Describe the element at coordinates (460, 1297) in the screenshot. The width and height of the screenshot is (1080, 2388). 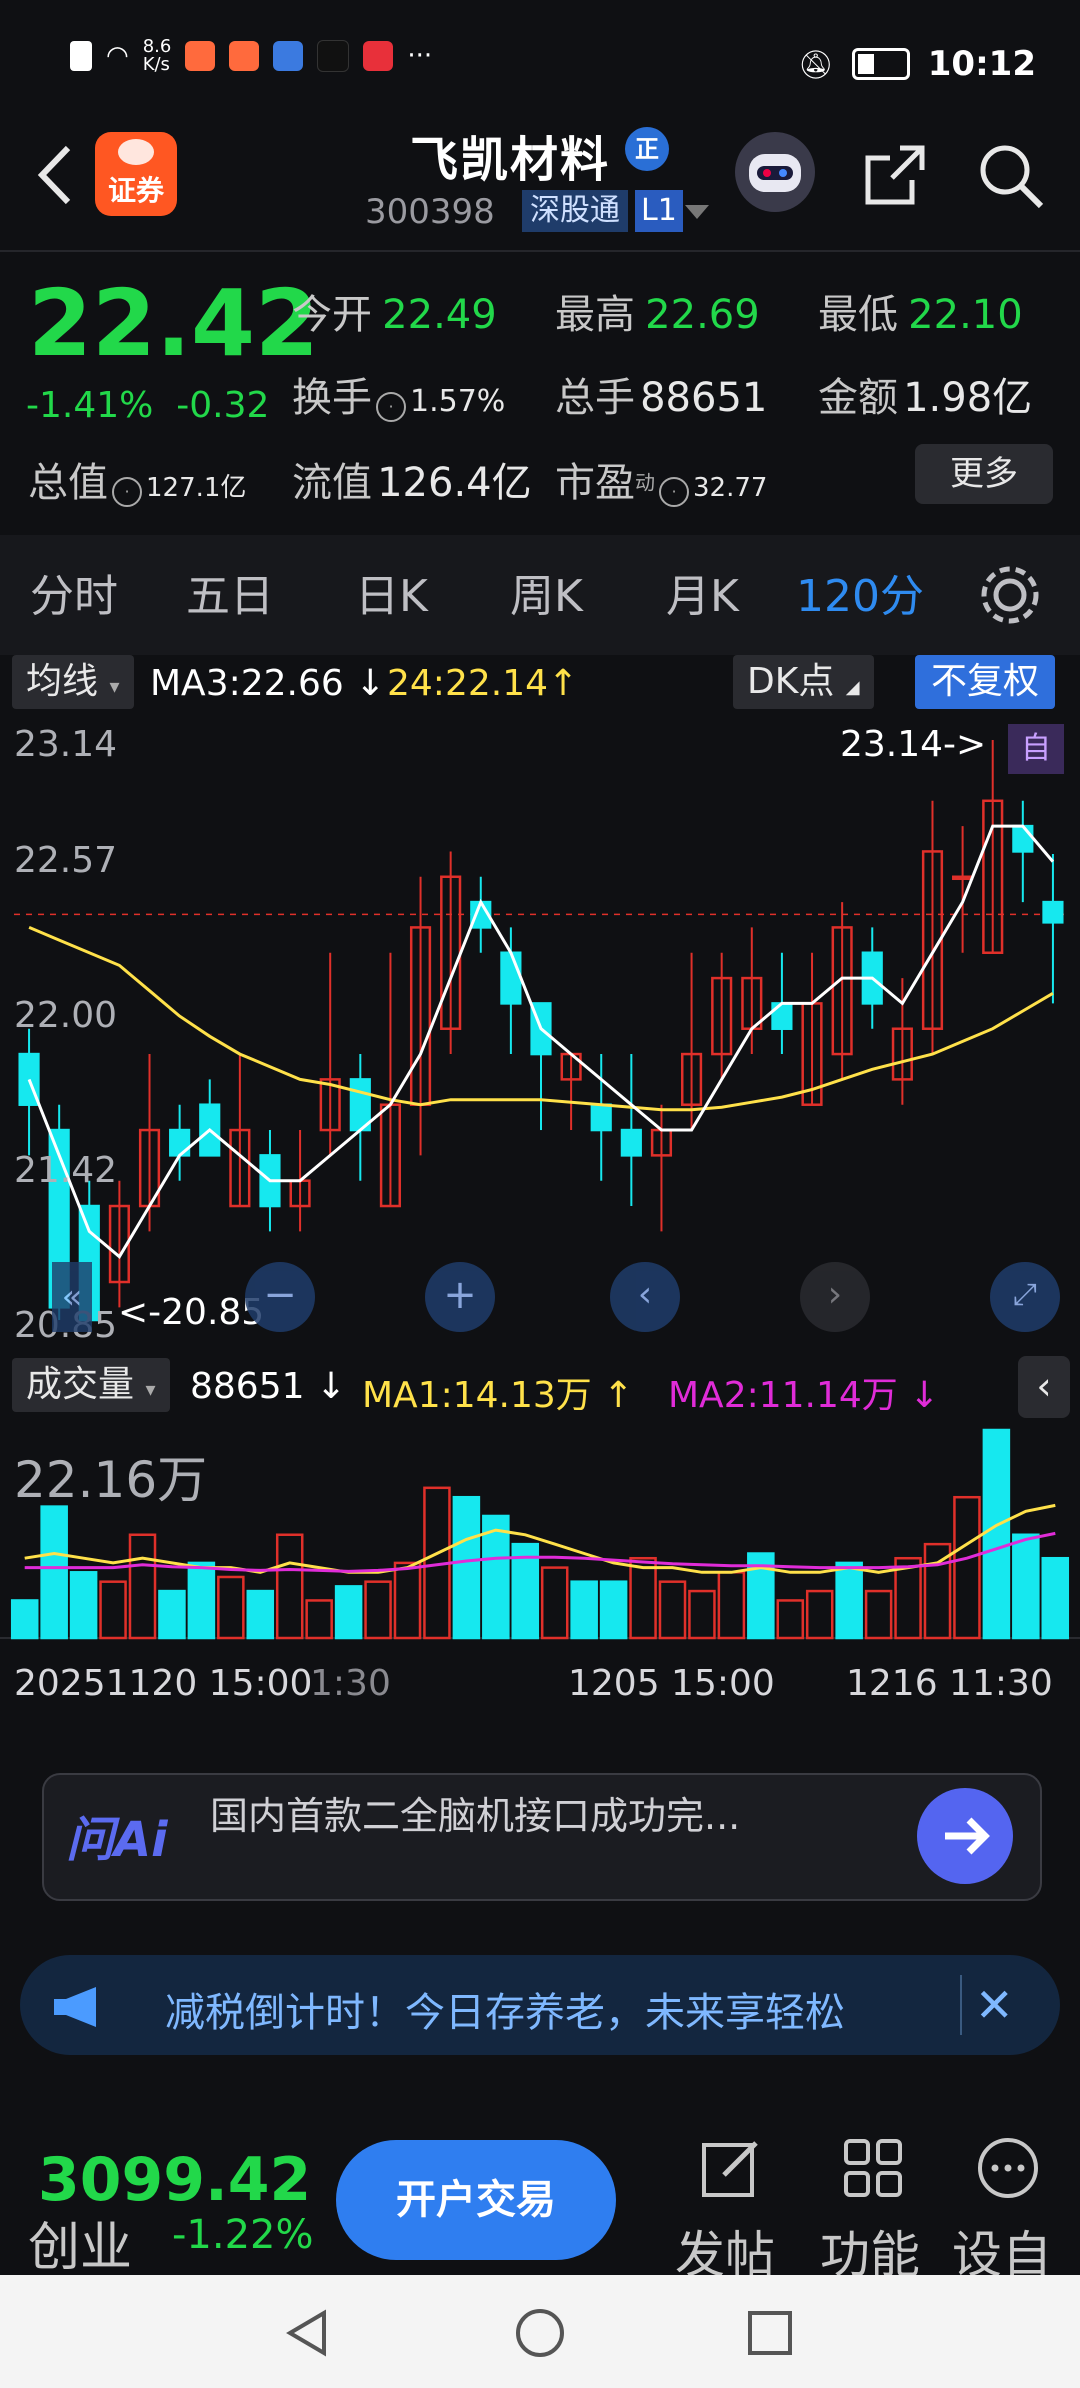
I see `zoom-in-icon: +` at that location.